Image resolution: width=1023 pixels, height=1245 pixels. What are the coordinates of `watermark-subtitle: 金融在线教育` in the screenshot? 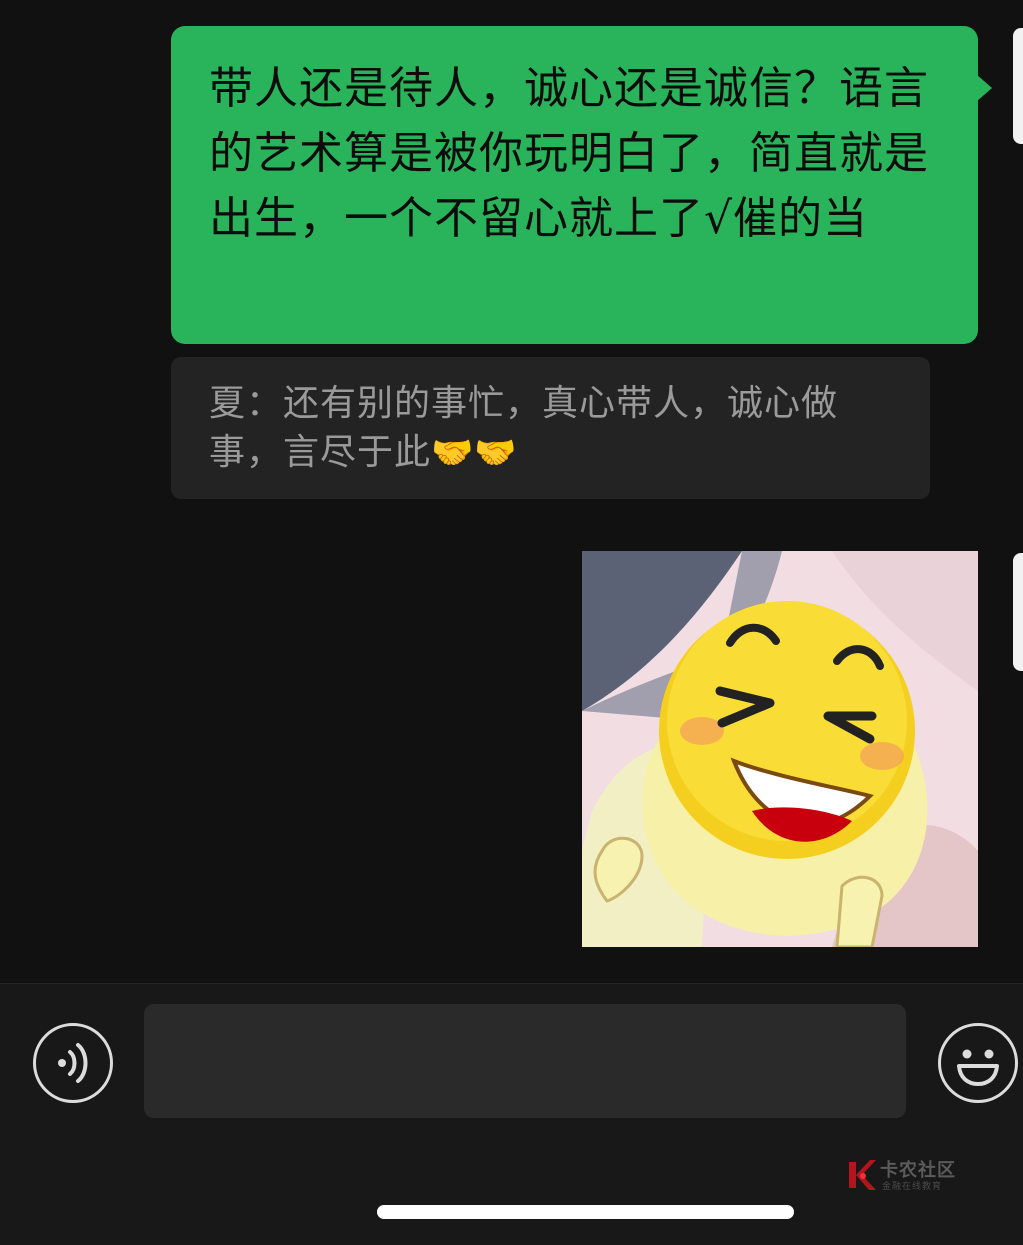 It's located at (912, 1187).